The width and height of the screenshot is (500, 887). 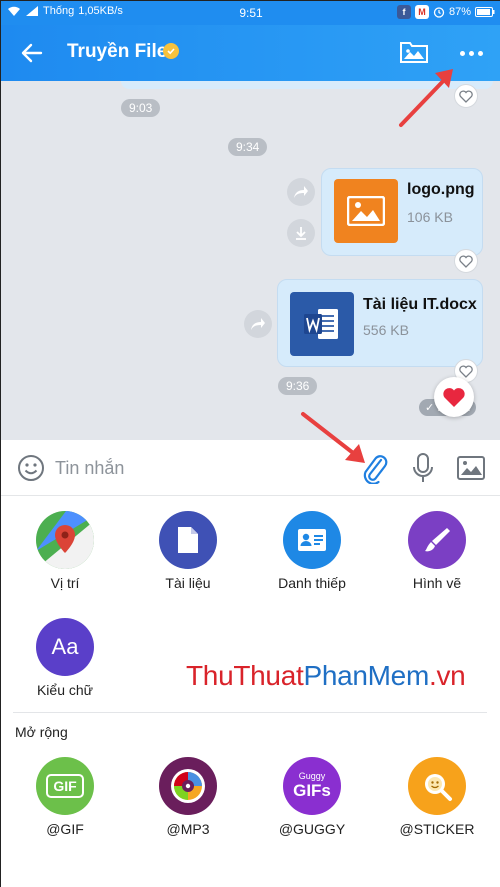 I want to click on option-guggy: Guggy GIFs @GUGGY, so click(x=312, y=800).